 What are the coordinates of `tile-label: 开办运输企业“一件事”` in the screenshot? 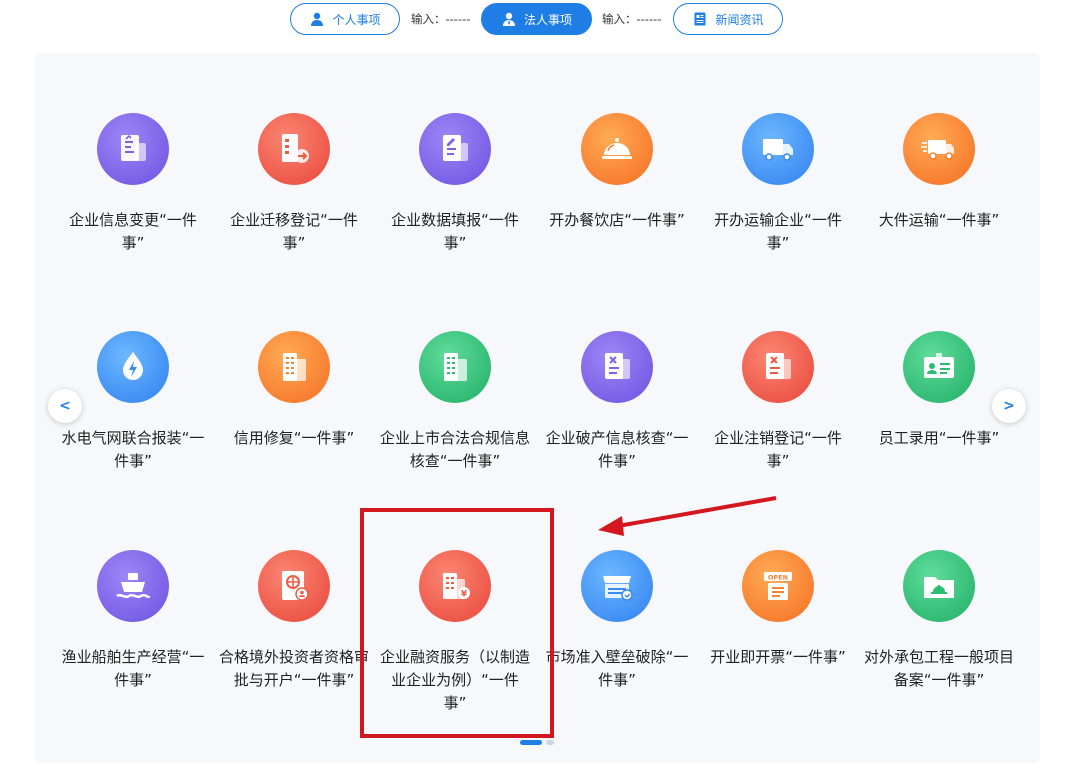 It's located at (778, 231).